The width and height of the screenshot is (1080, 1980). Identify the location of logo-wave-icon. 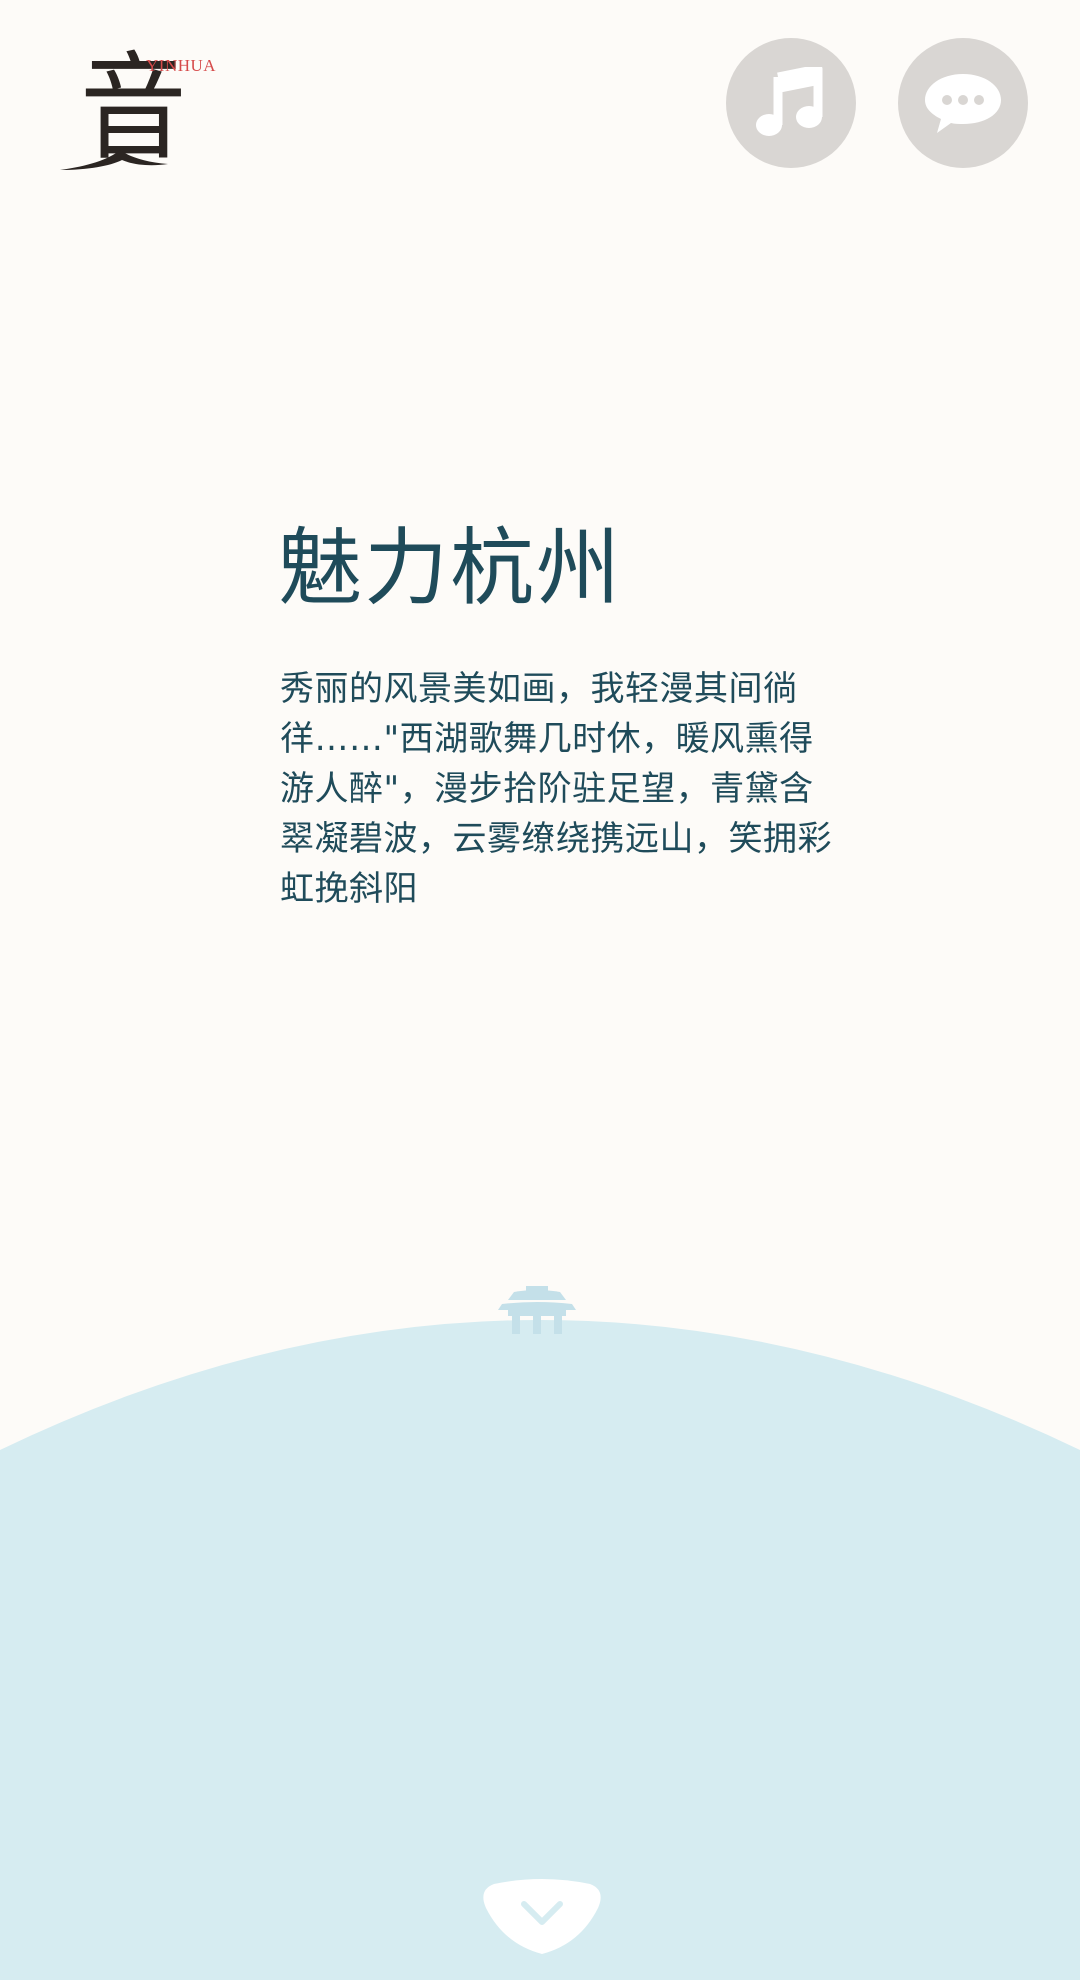
(114, 160).